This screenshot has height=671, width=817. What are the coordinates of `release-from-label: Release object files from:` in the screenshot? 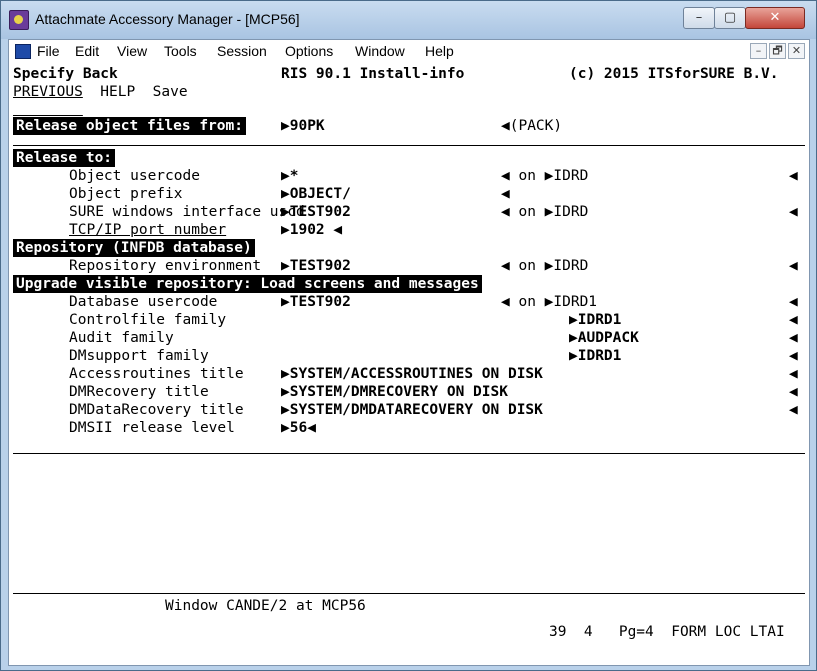 It's located at (129, 126).